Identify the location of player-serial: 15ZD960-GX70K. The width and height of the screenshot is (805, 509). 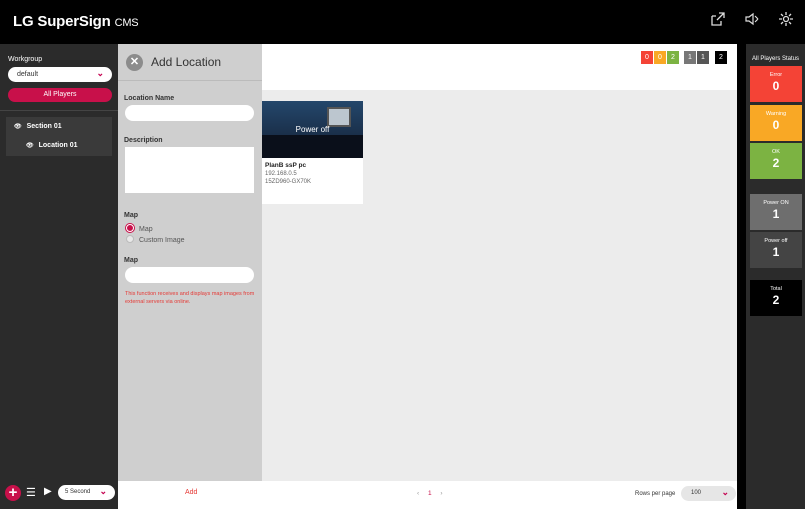
(288, 182).